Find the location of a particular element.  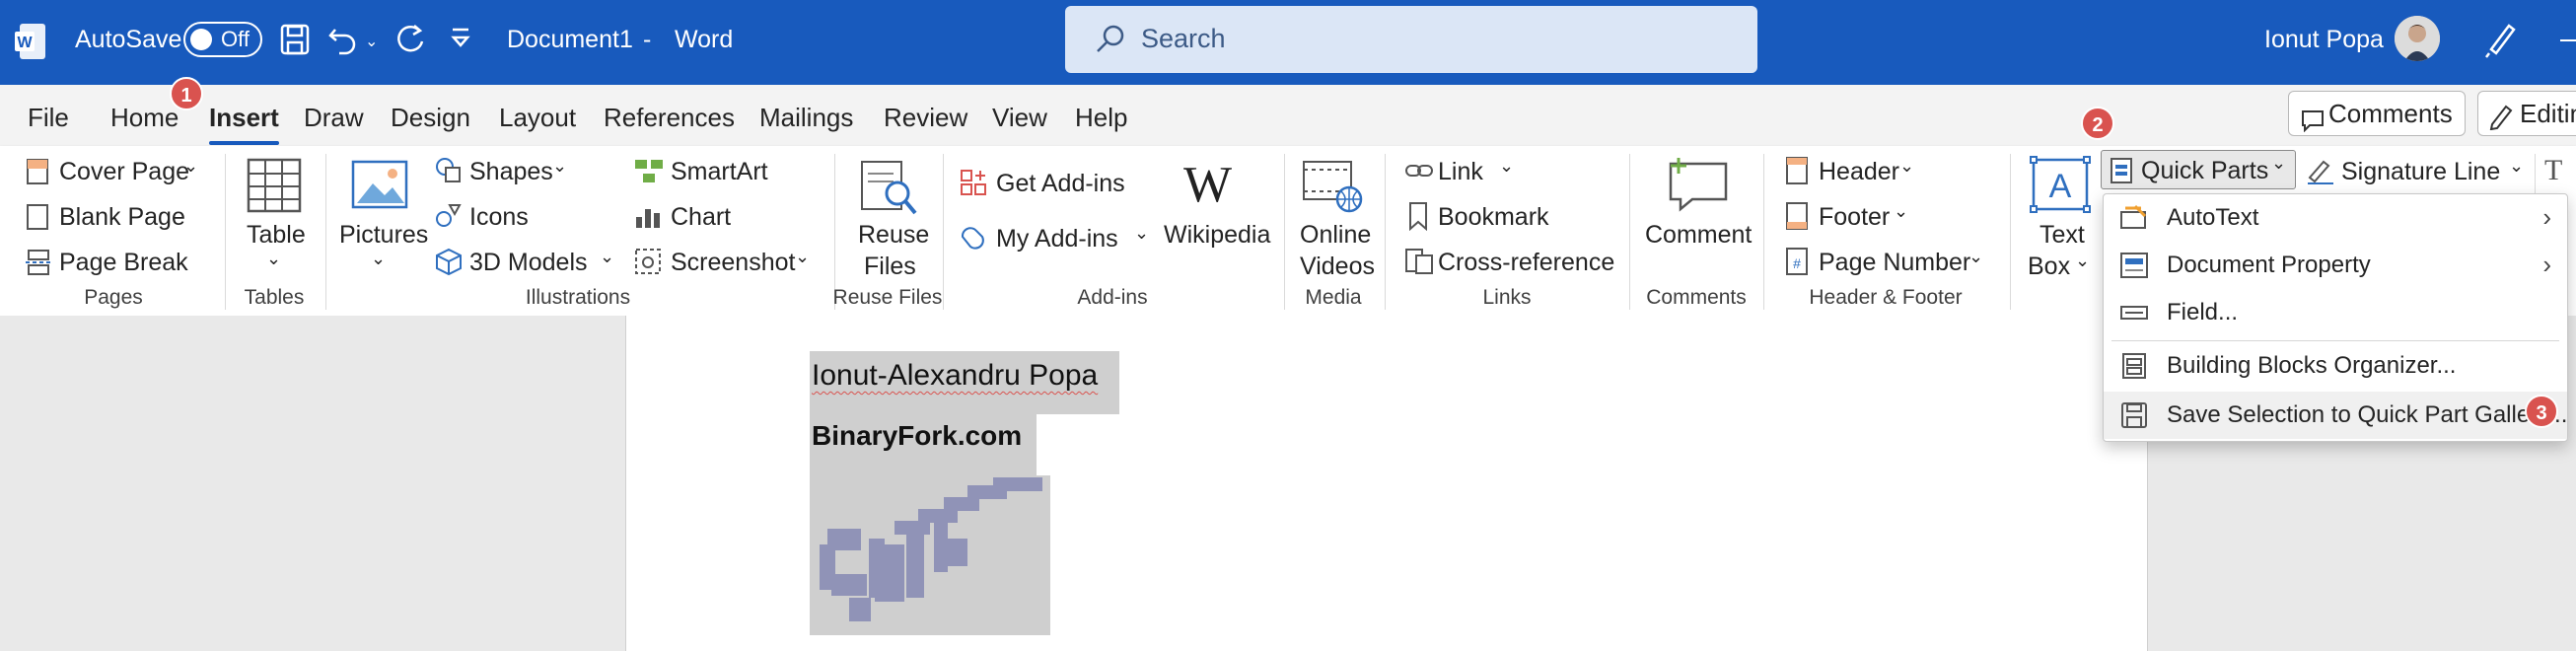

shapes-button: Shapes is located at coordinates (511, 172).